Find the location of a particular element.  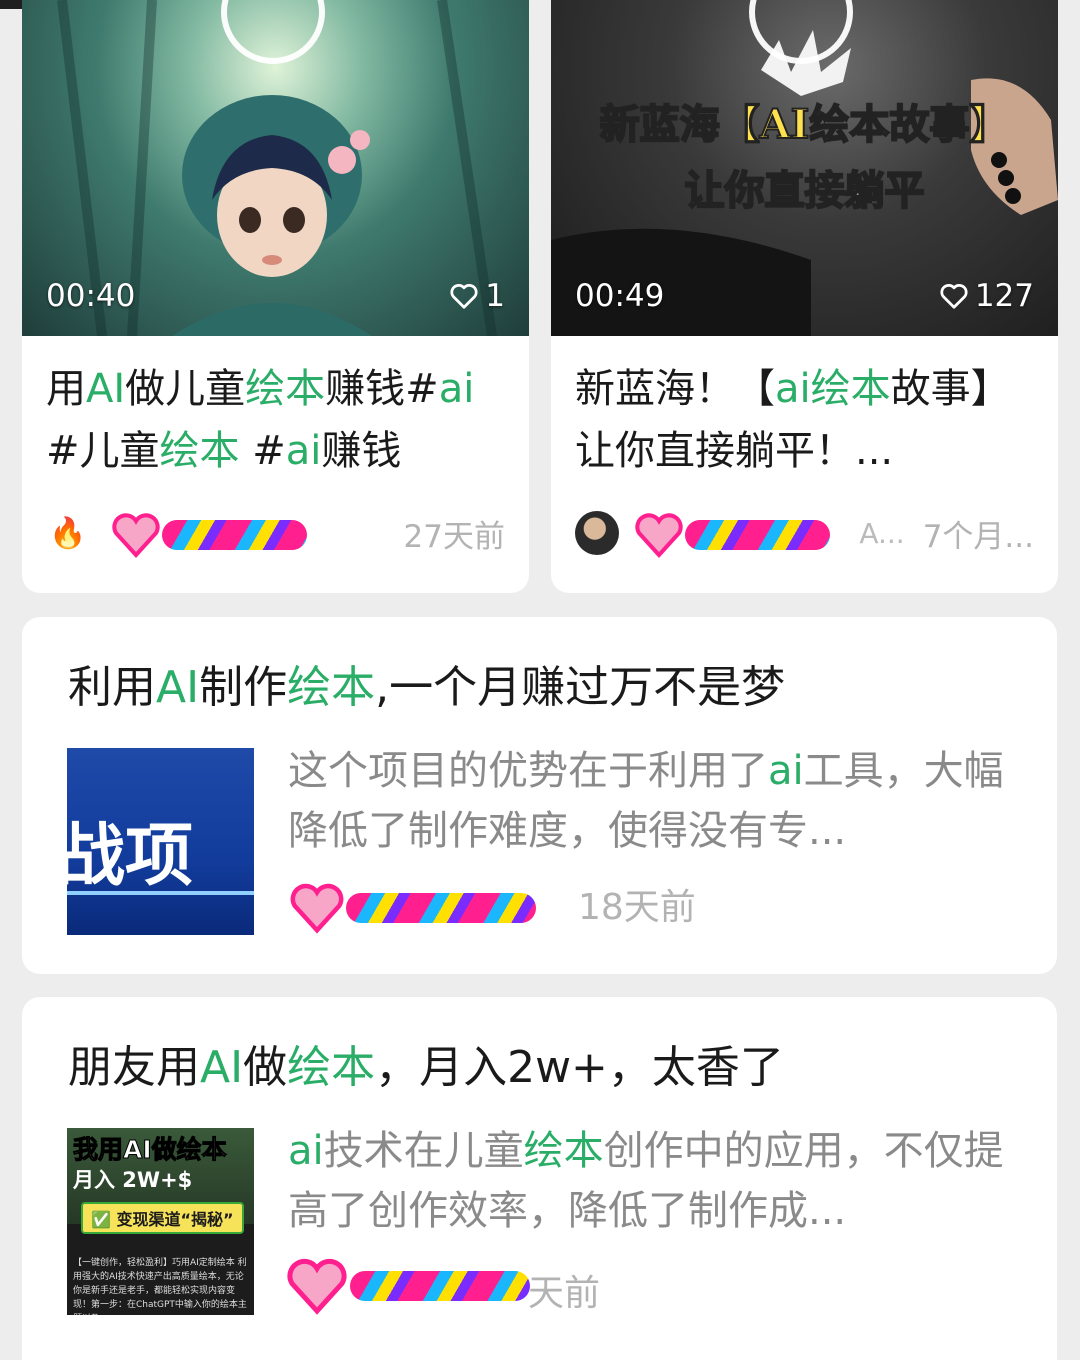

thumbnail-text: 战项 is located at coordinates (130, 856).